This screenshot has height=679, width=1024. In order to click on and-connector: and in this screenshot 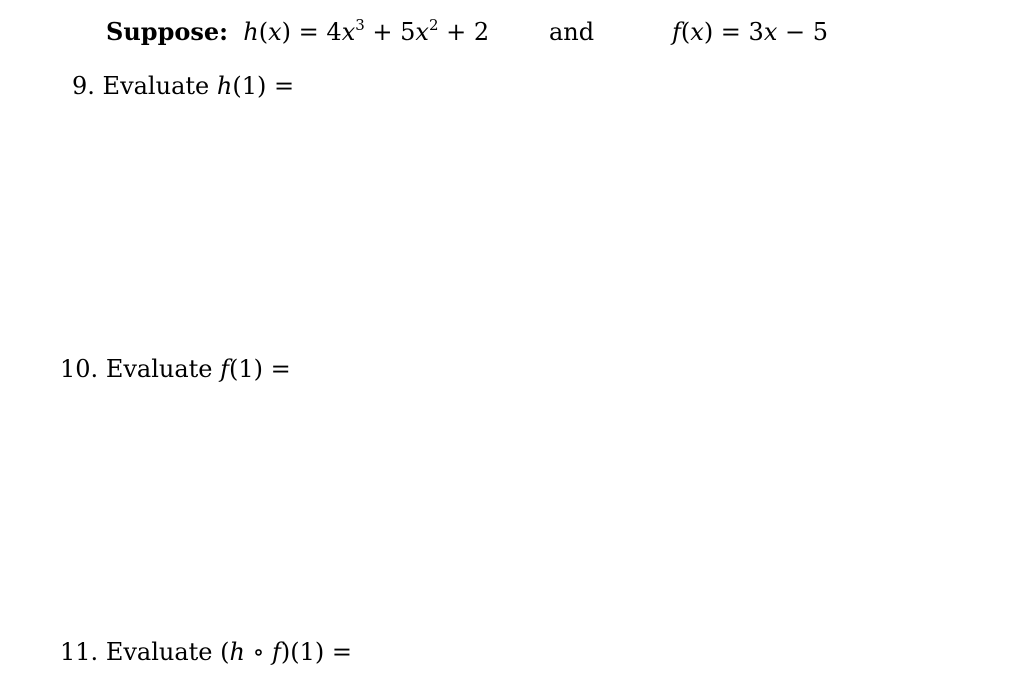, I will do `click(572, 32)`.